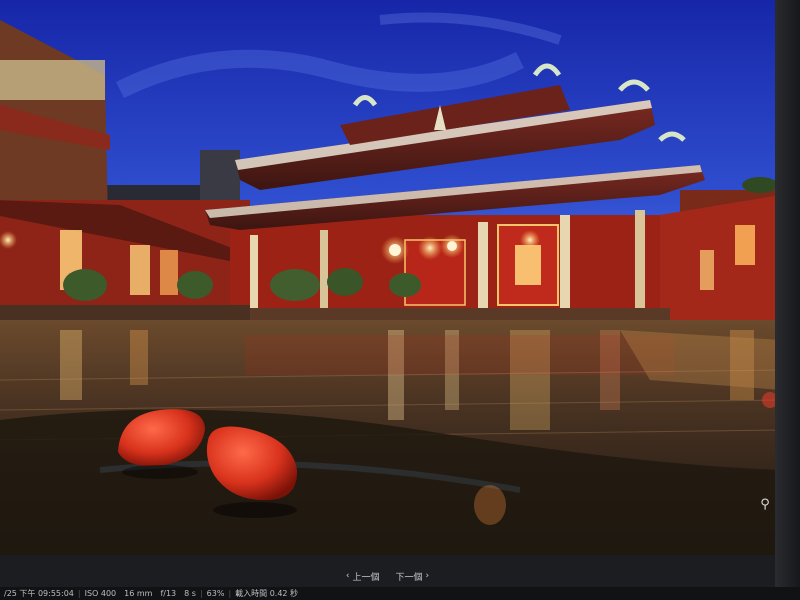 This screenshot has height=600, width=800. What do you see at coordinates (347, 576) in the screenshot?
I see `chevron-left-icon: ‹` at bounding box center [347, 576].